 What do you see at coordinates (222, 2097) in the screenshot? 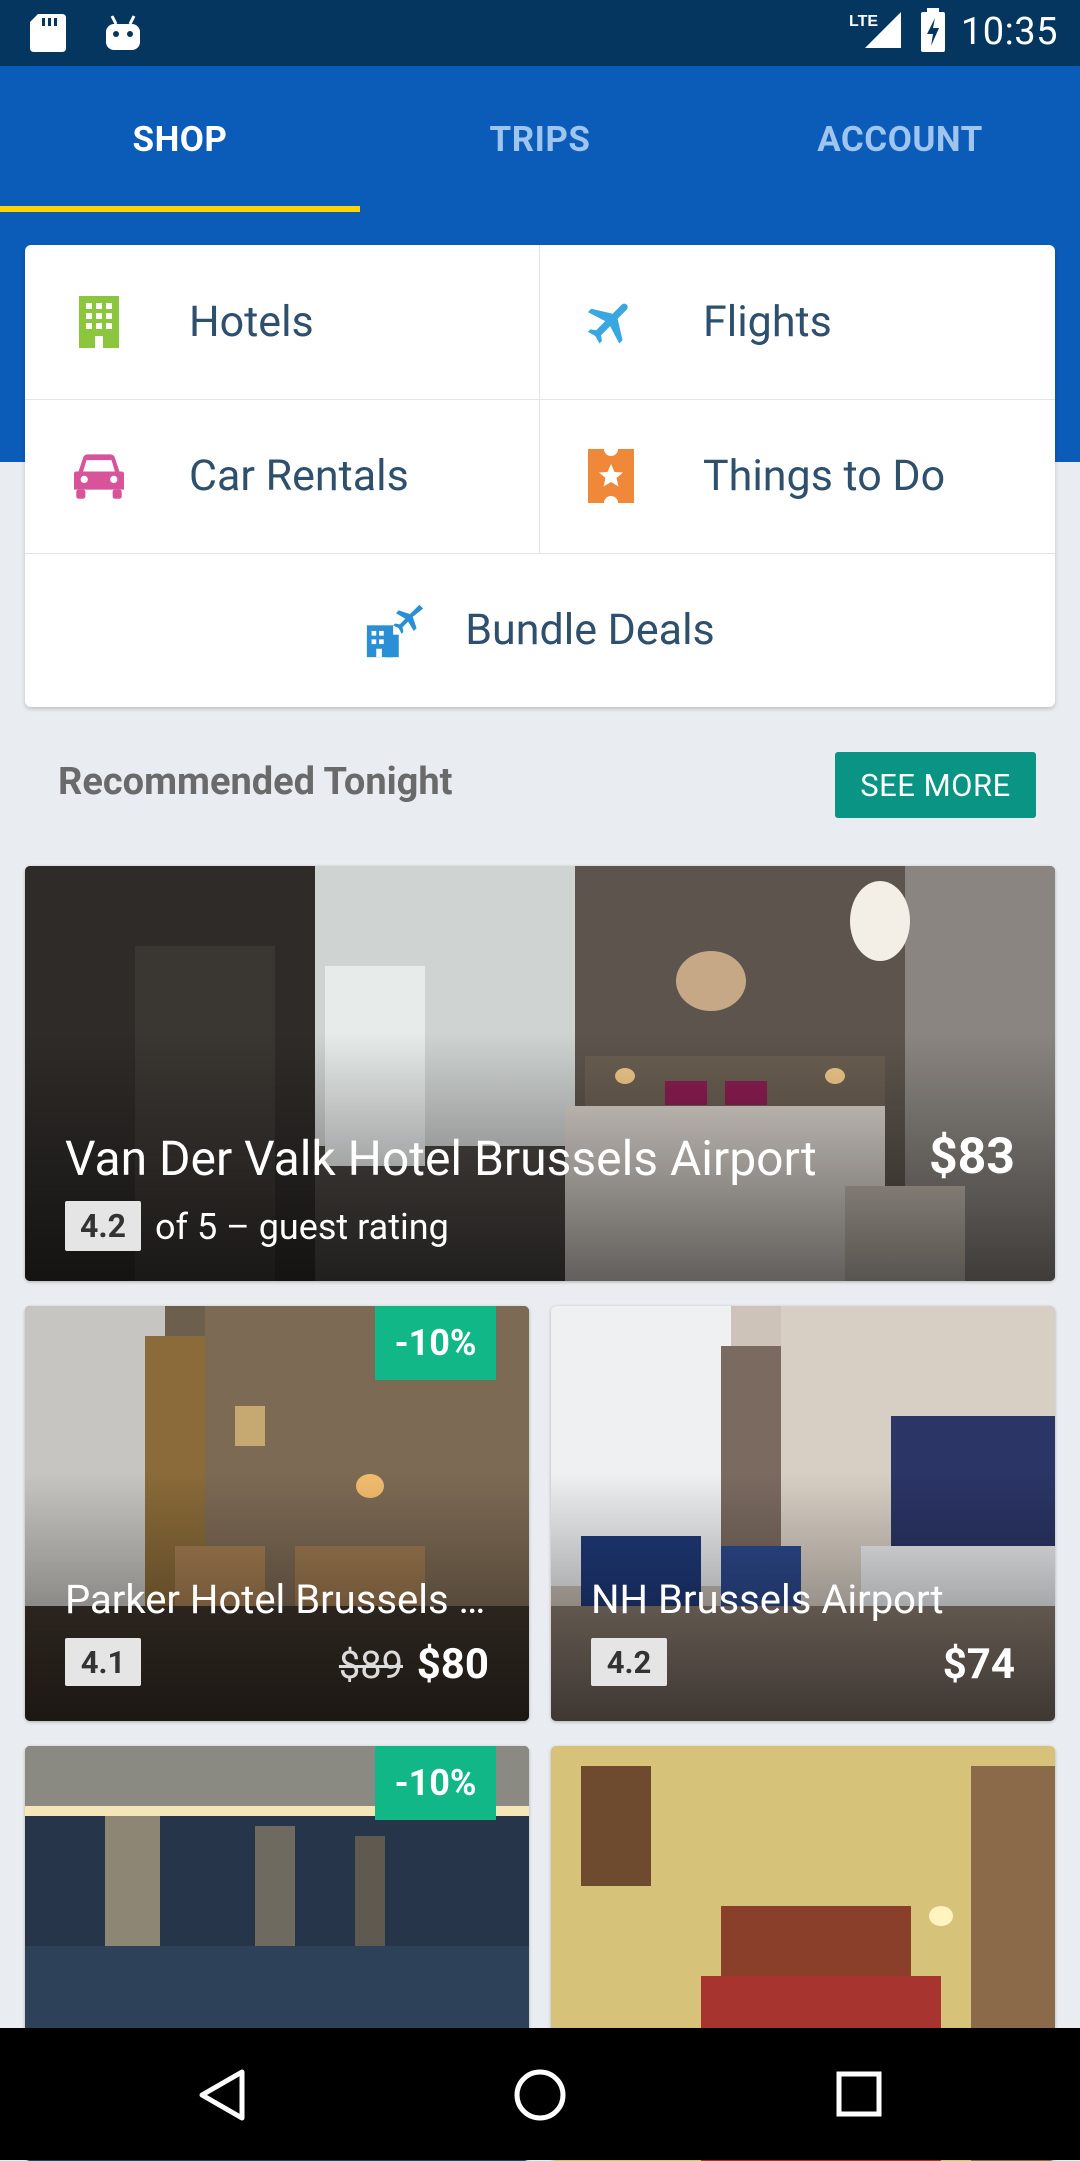
I see `back-icon` at bounding box center [222, 2097].